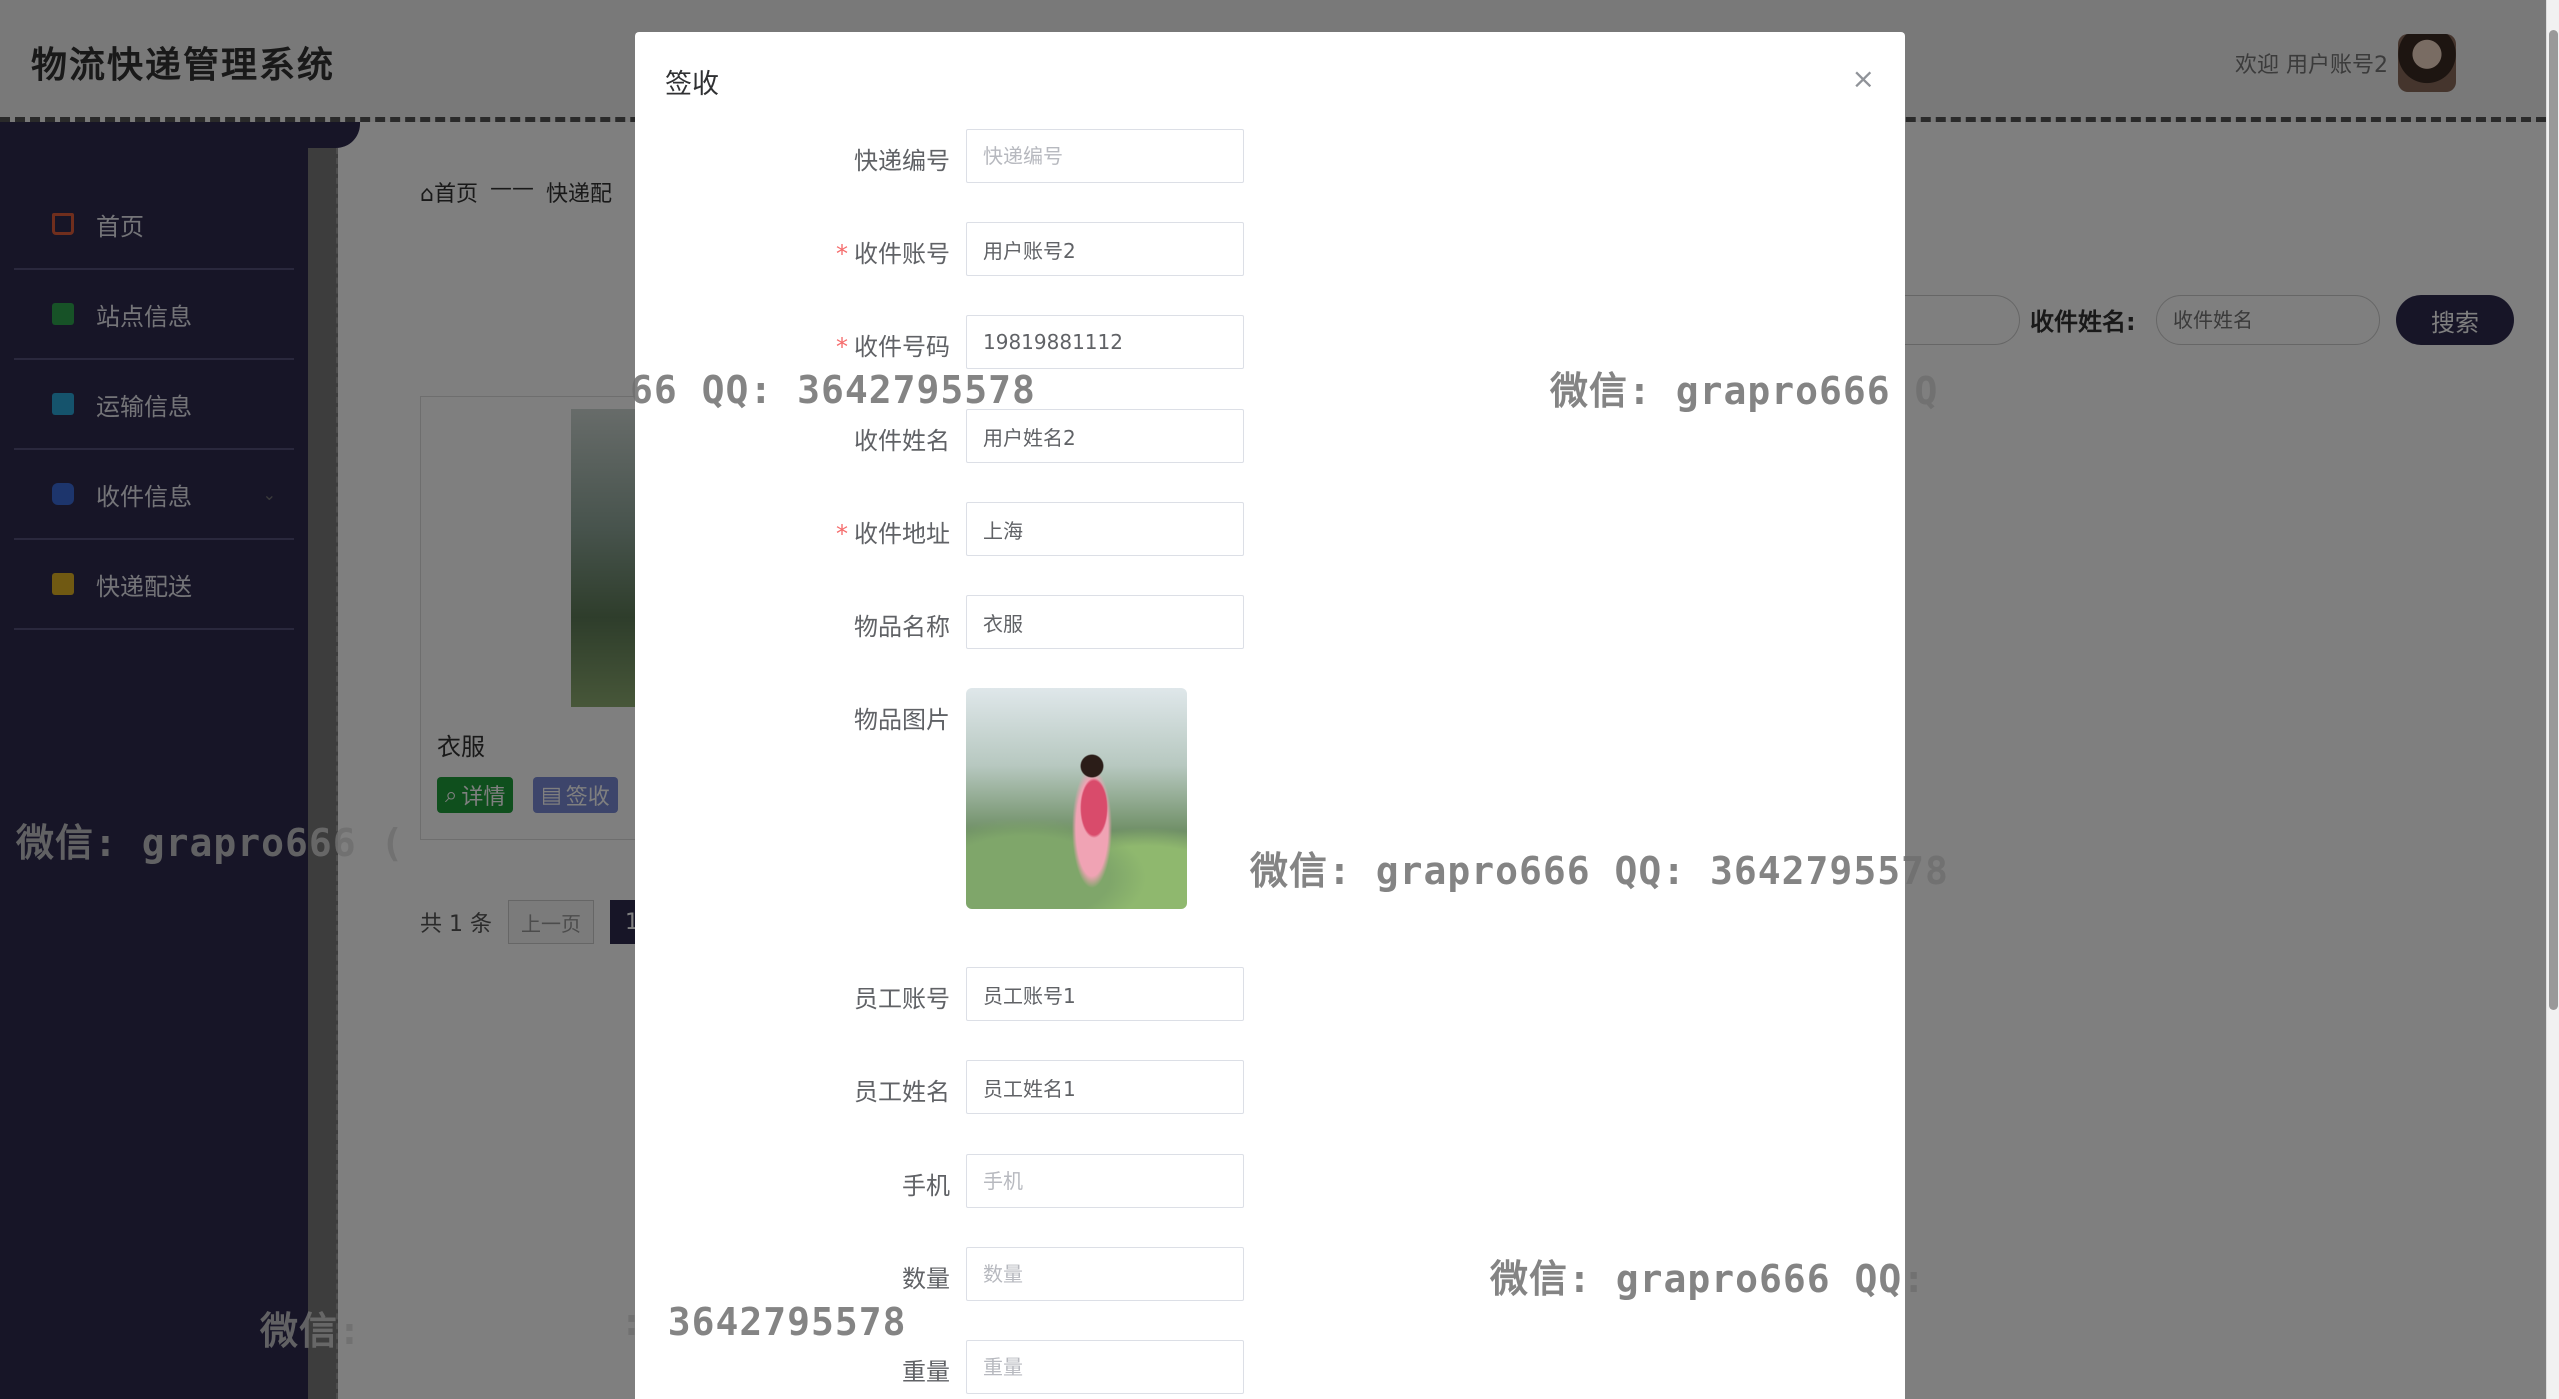  Describe the element at coordinates (926, 1279) in the screenshot. I see `form-label: 数量` at that location.